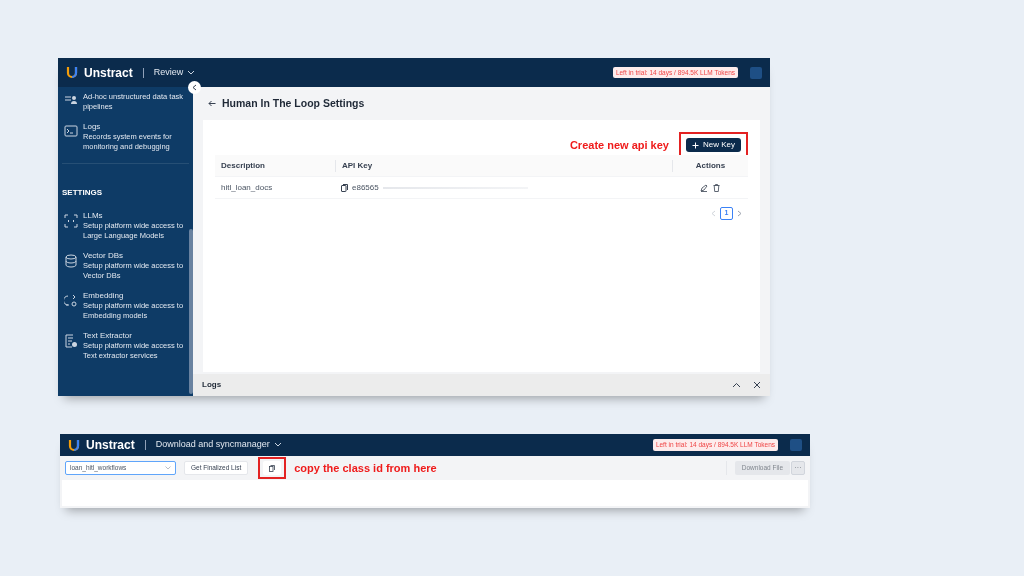 This screenshot has width=1024, height=576. Describe the element at coordinates (82, 192) in the screenshot. I see `sidebar-heading: SETTINGS` at that location.